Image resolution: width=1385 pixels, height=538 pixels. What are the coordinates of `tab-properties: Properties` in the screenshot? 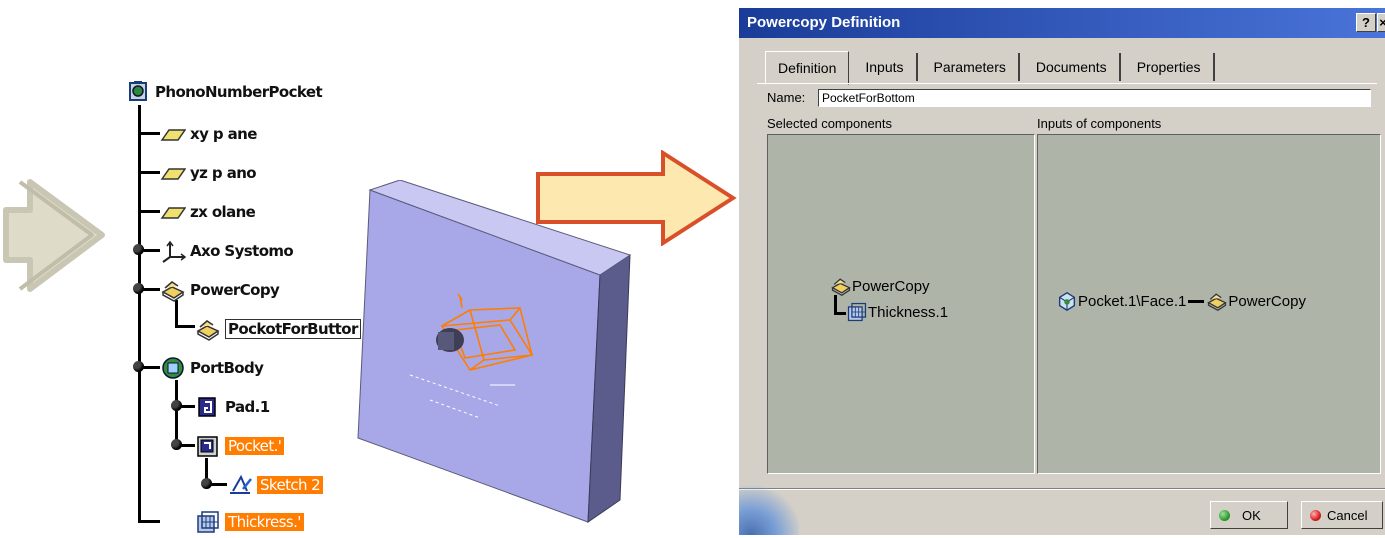 It's located at (1170, 67).